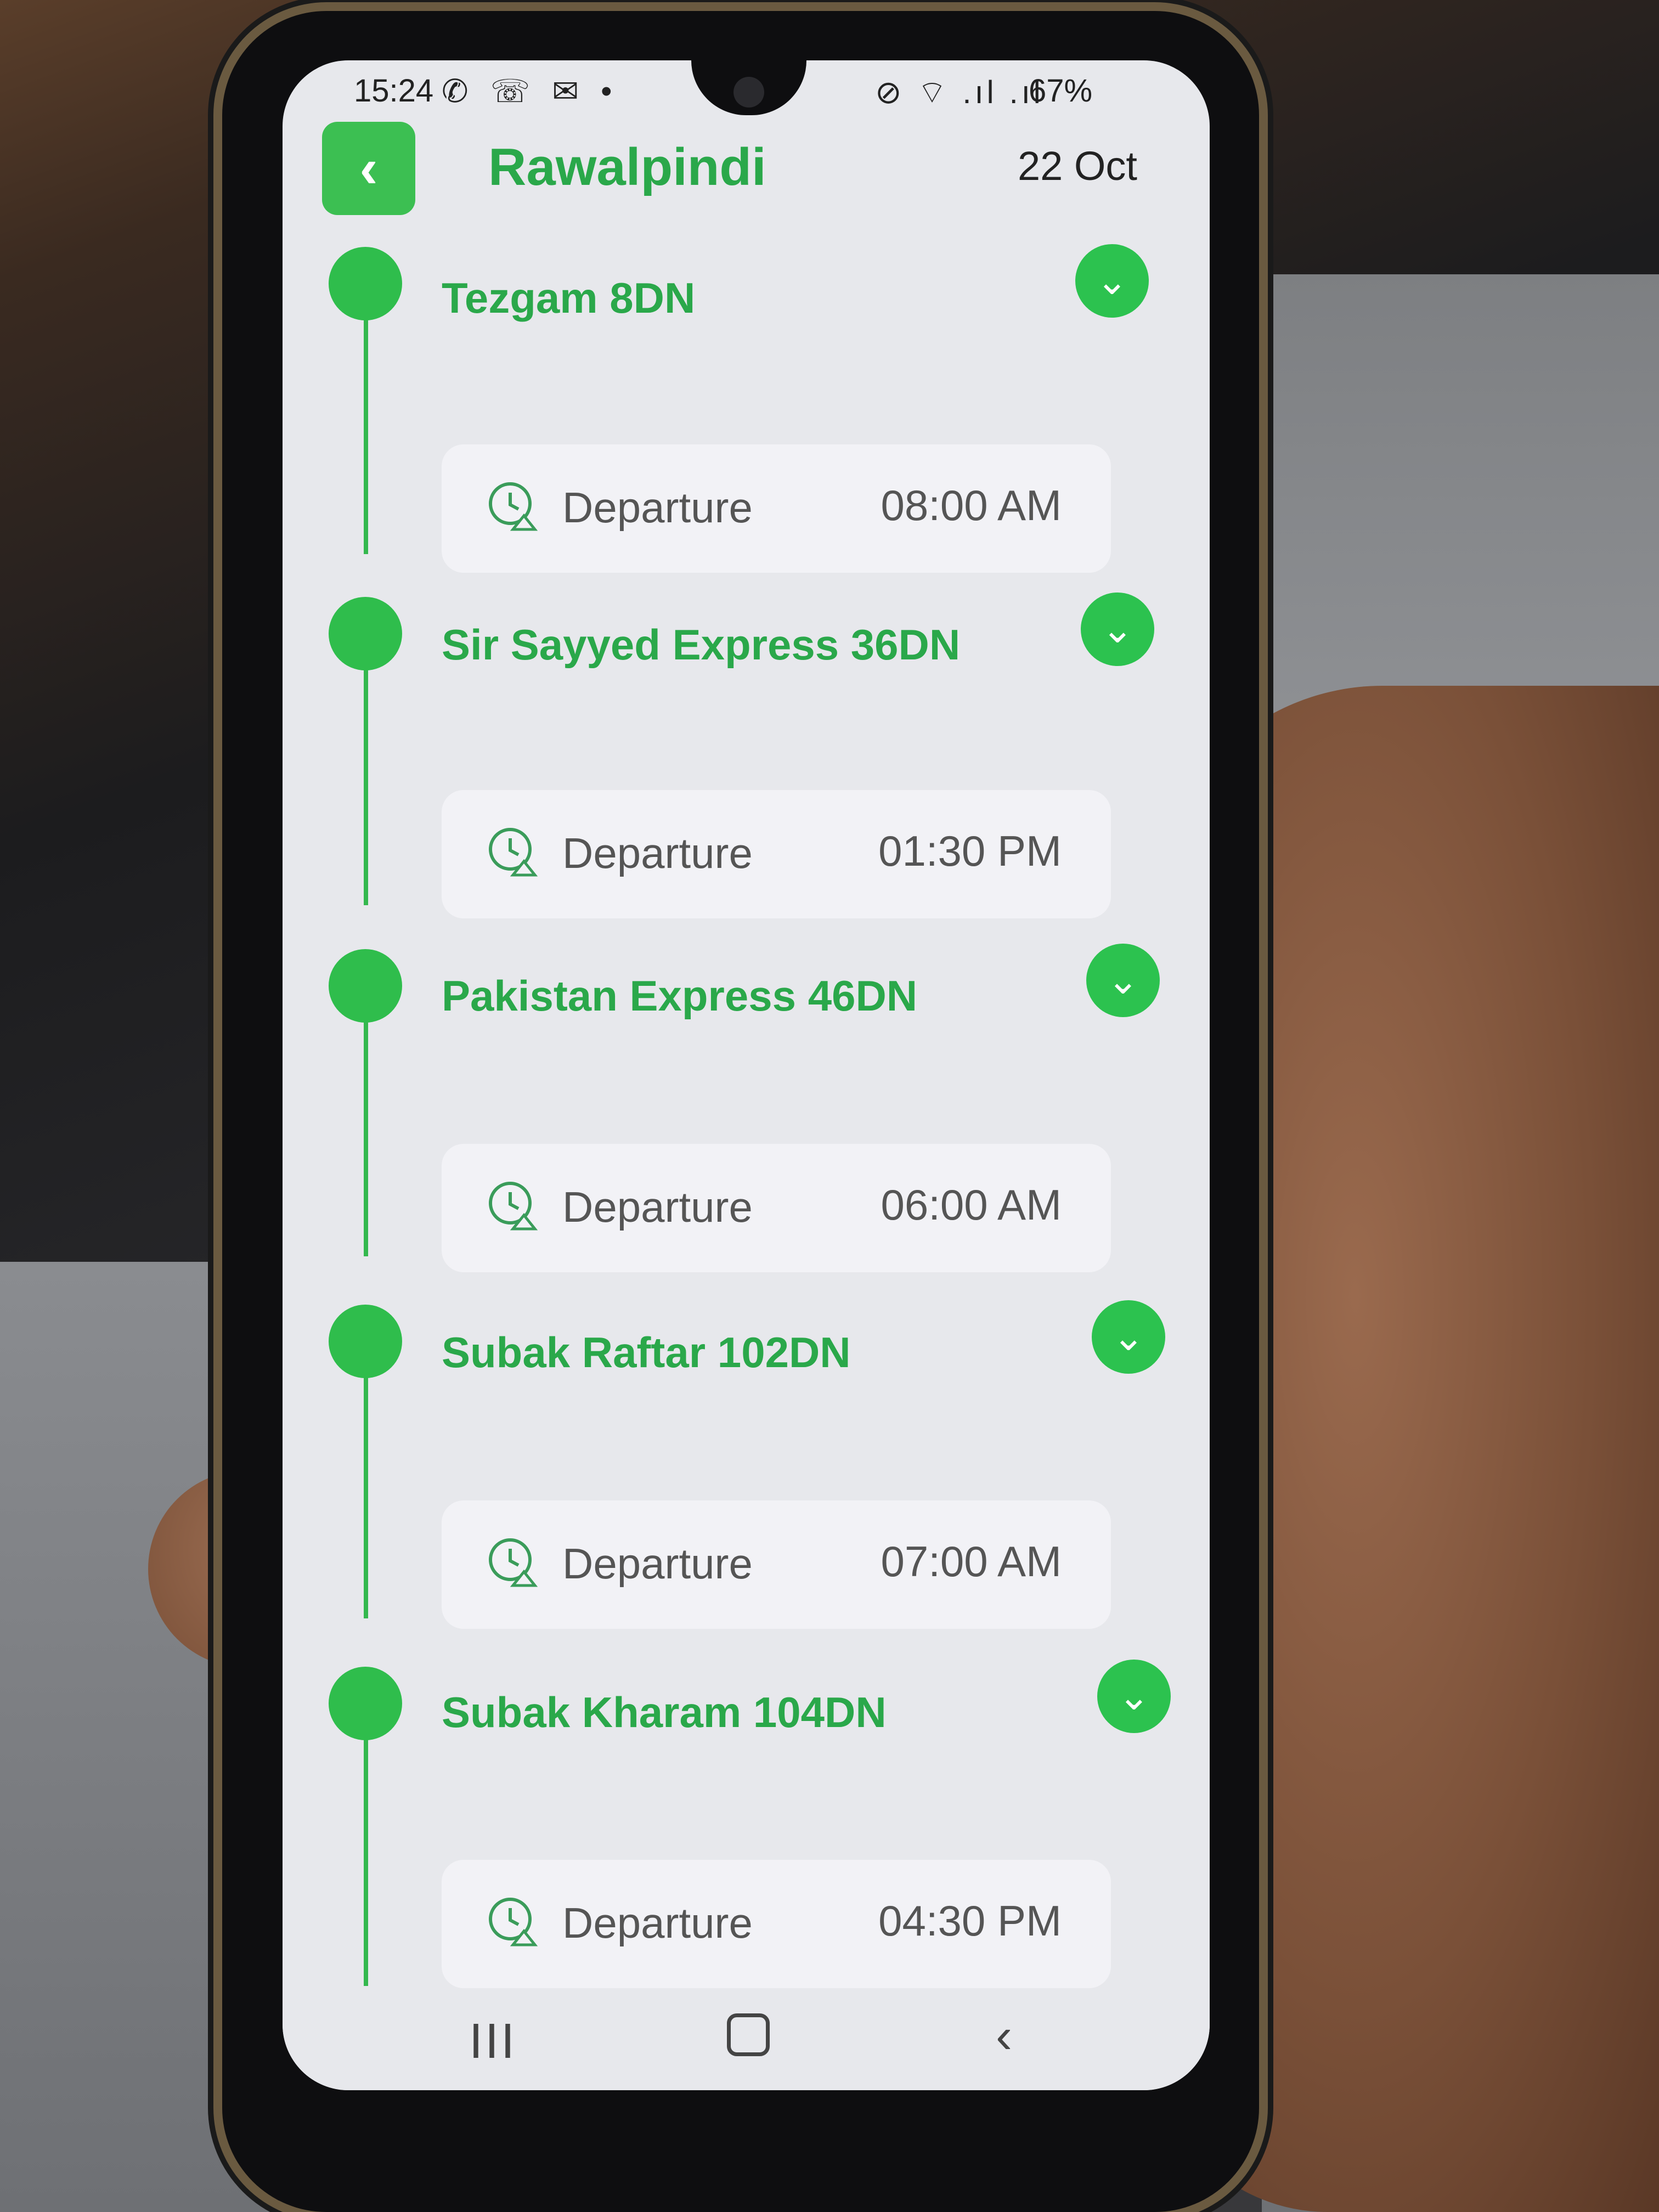 The image size is (1659, 2212). Describe the element at coordinates (493, 2042) in the screenshot. I see `recent-apps-button: III` at that location.